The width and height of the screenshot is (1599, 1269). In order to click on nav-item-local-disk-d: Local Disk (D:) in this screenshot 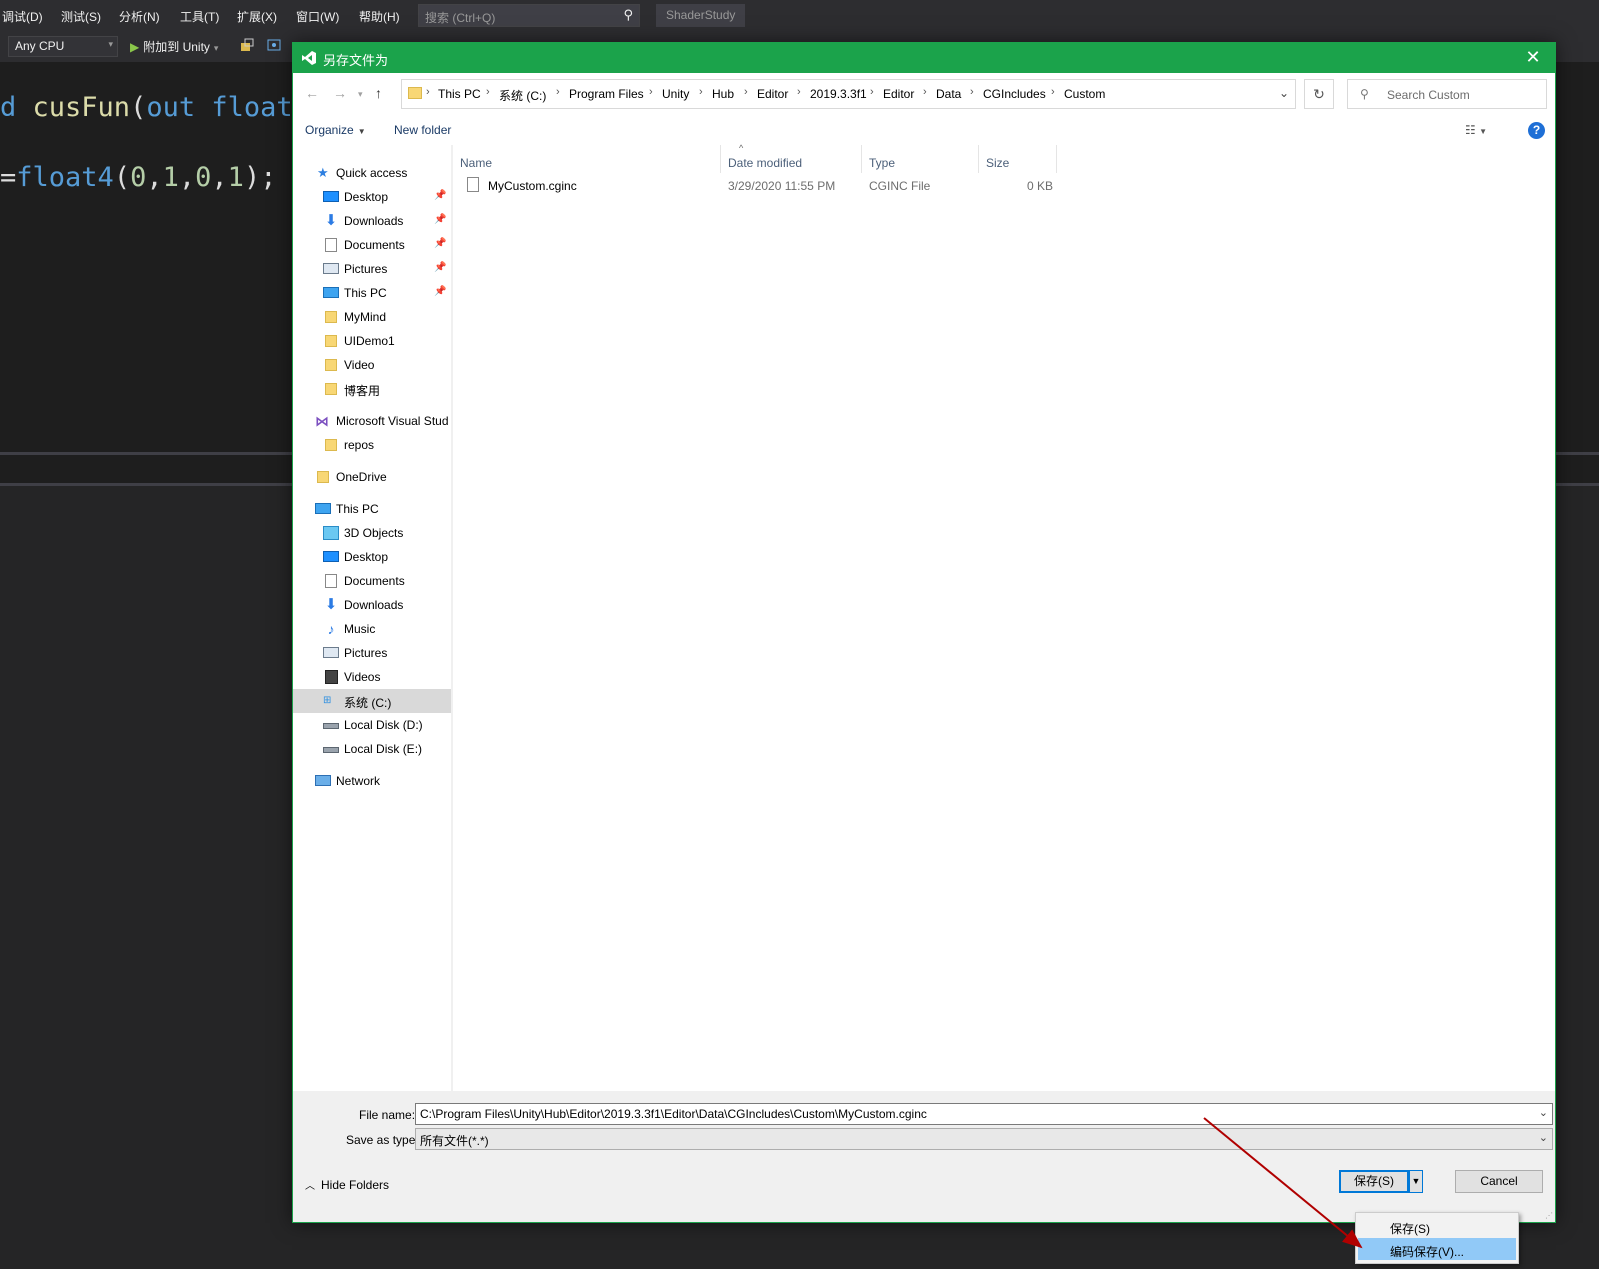, I will do `click(372, 725)`.